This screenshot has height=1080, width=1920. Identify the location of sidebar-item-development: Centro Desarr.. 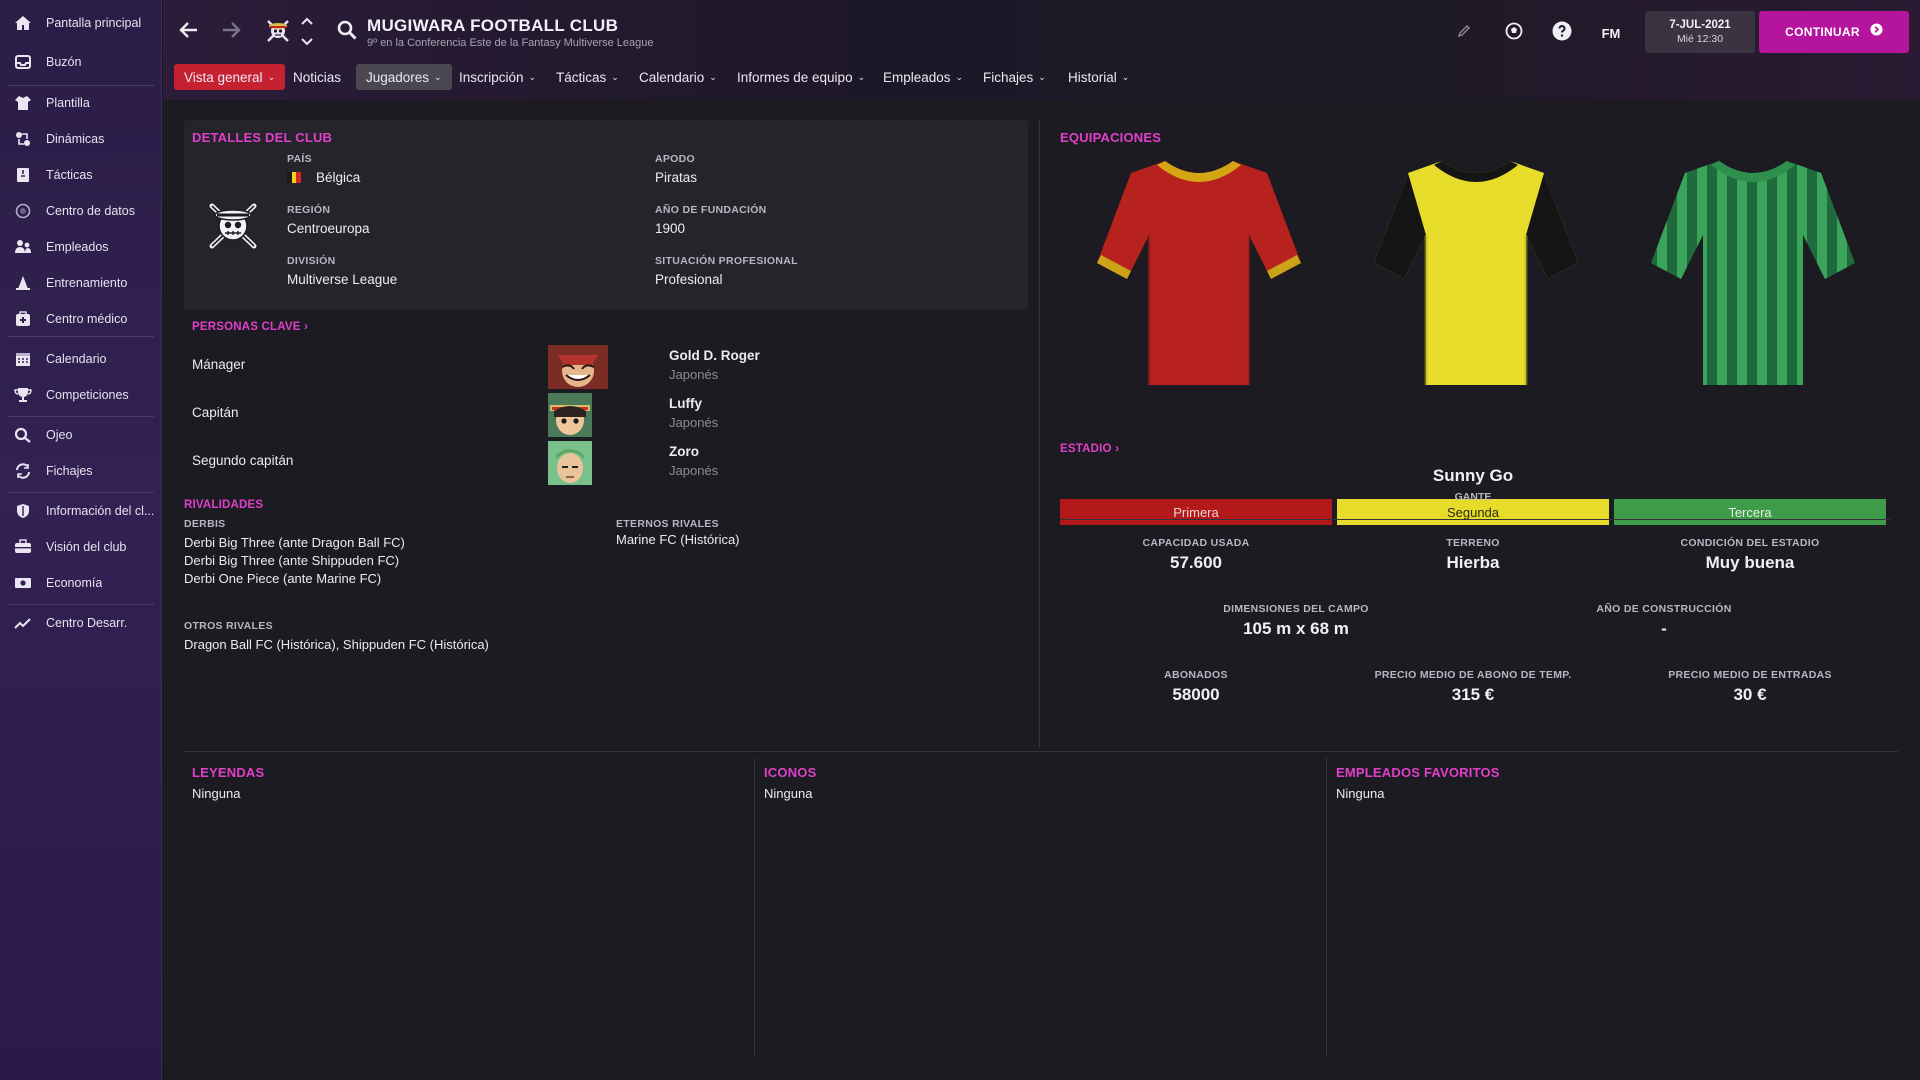
(81, 623).